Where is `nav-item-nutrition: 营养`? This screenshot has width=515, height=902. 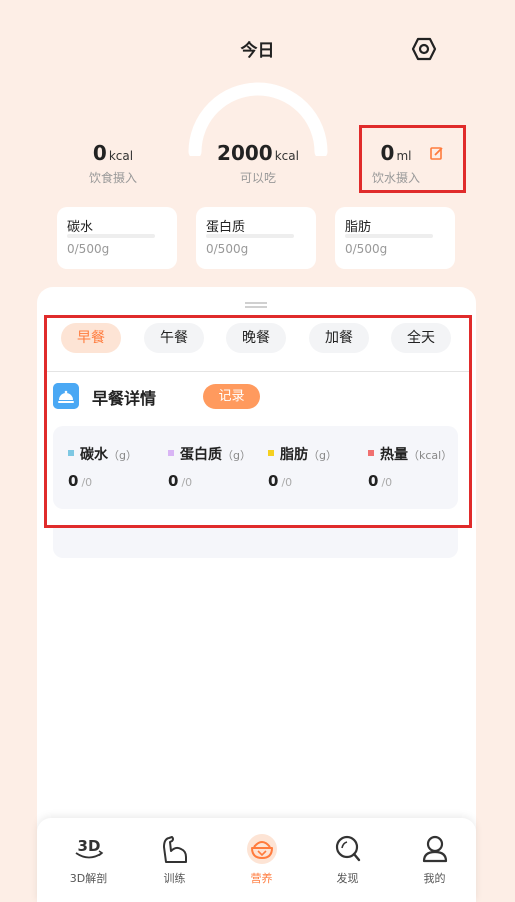 nav-item-nutrition: 营养 is located at coordinates (261, 859).